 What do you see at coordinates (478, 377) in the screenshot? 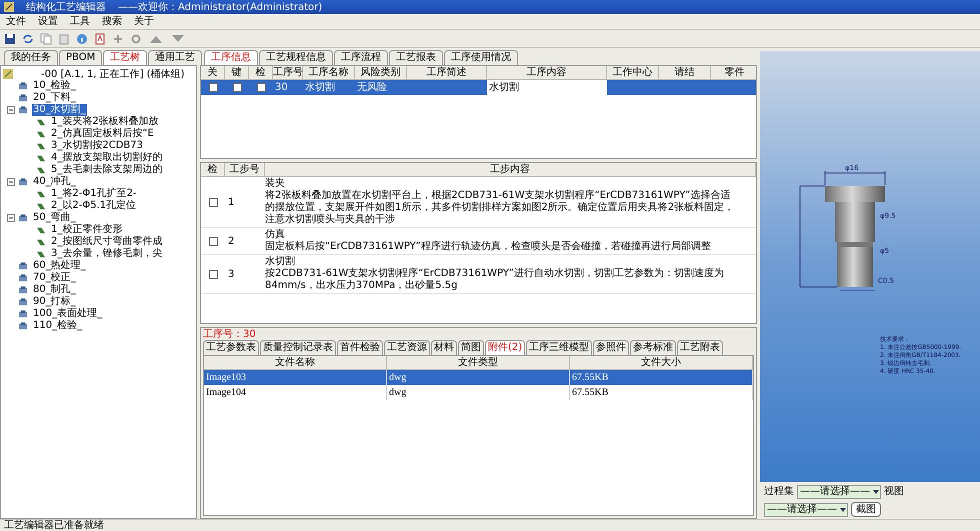
I see `table-row: Image103 dwg 67.55KB` at bounding box center [478, 377].